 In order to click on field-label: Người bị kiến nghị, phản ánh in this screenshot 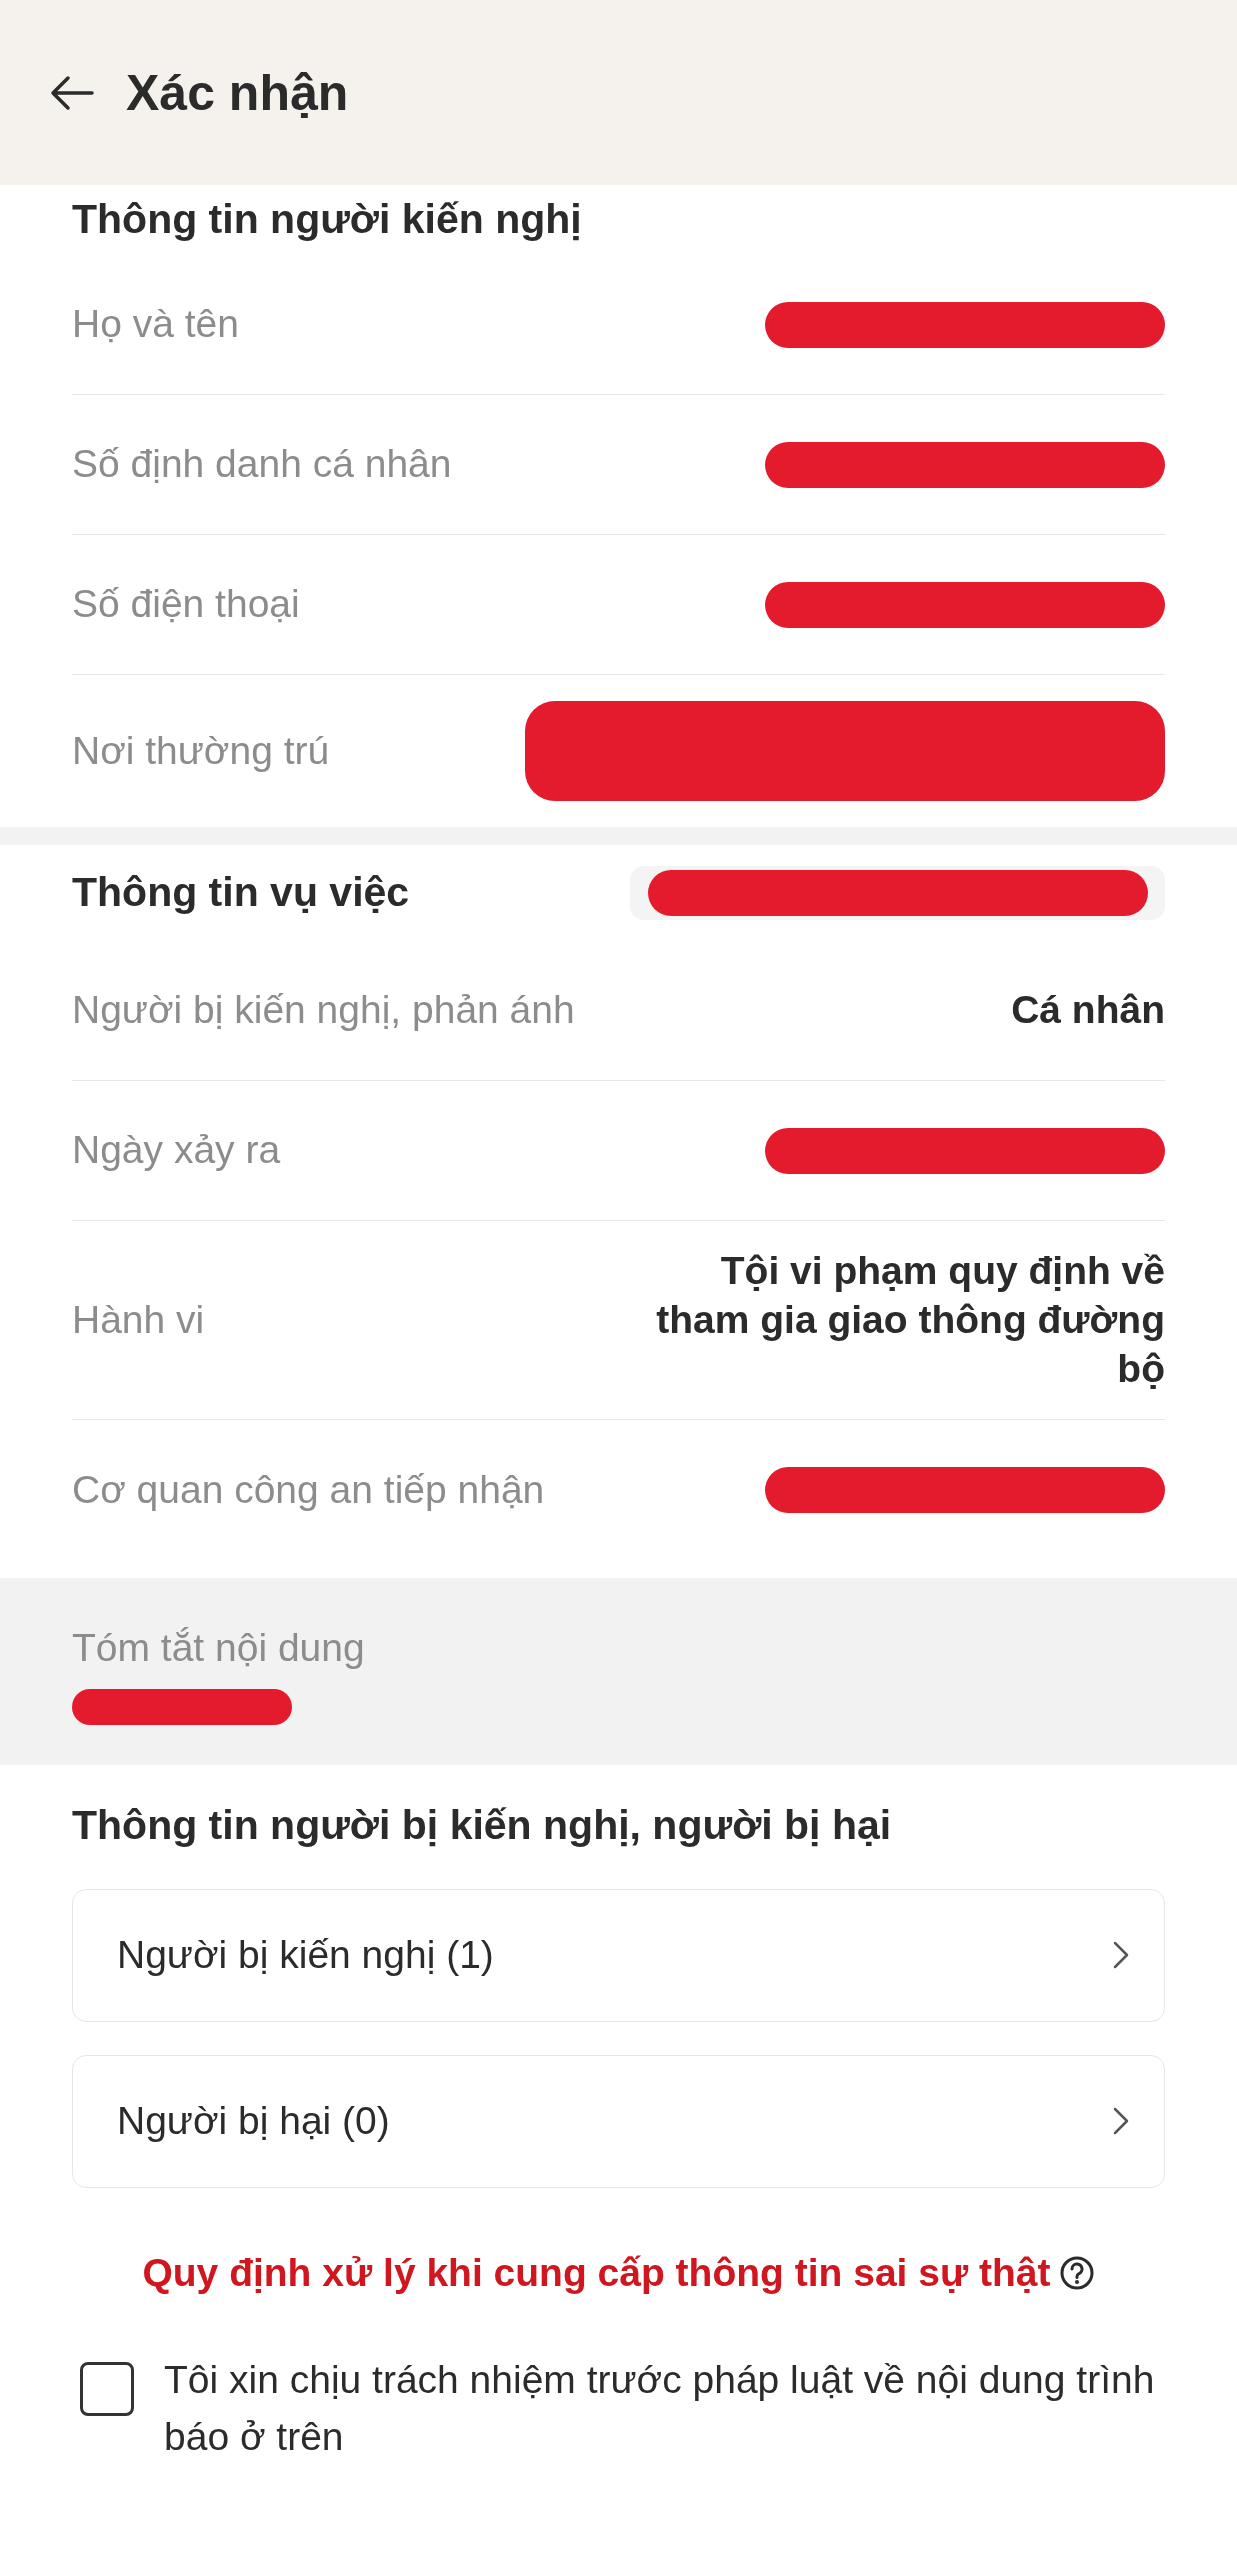, I will do `click(323, 1010)`.